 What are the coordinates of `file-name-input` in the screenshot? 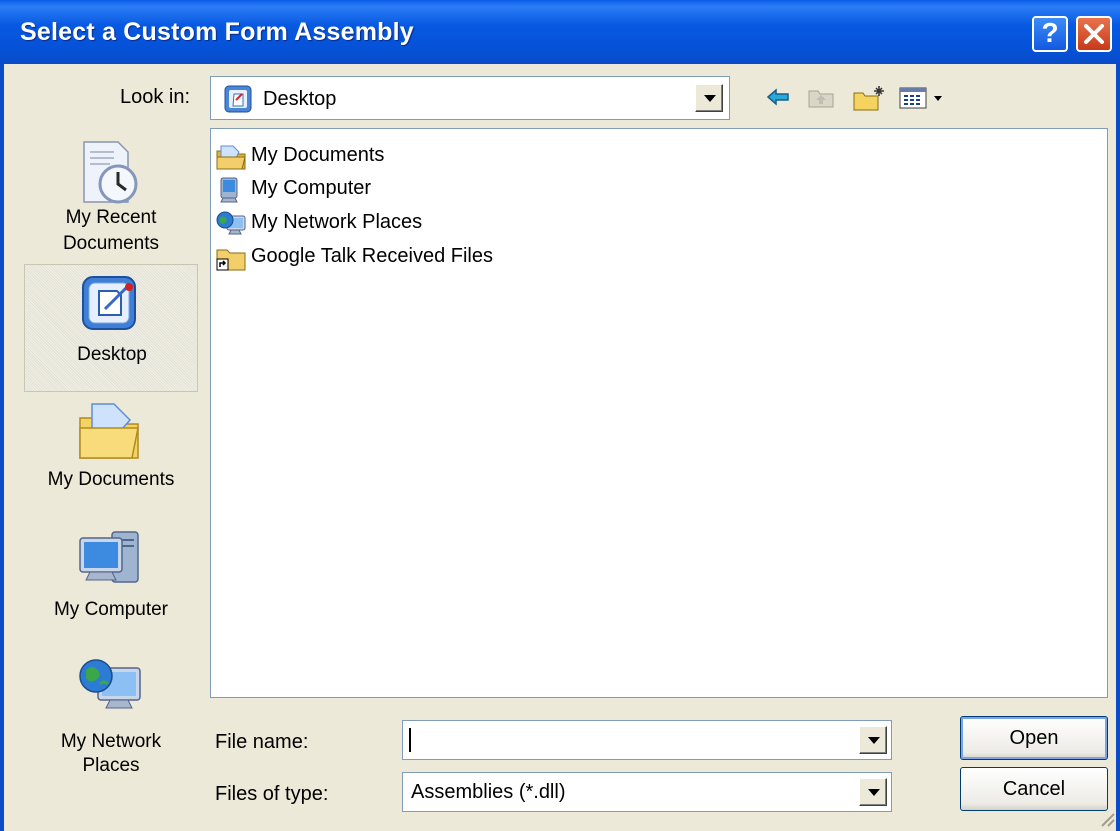 It's located at (647, 740).